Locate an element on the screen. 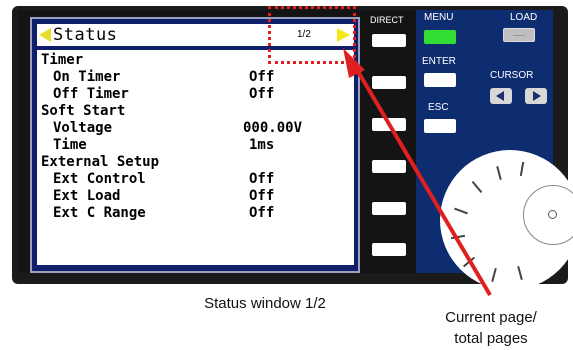  status-window-caption: Status window 1/2 is located at coordinates (265, 303).